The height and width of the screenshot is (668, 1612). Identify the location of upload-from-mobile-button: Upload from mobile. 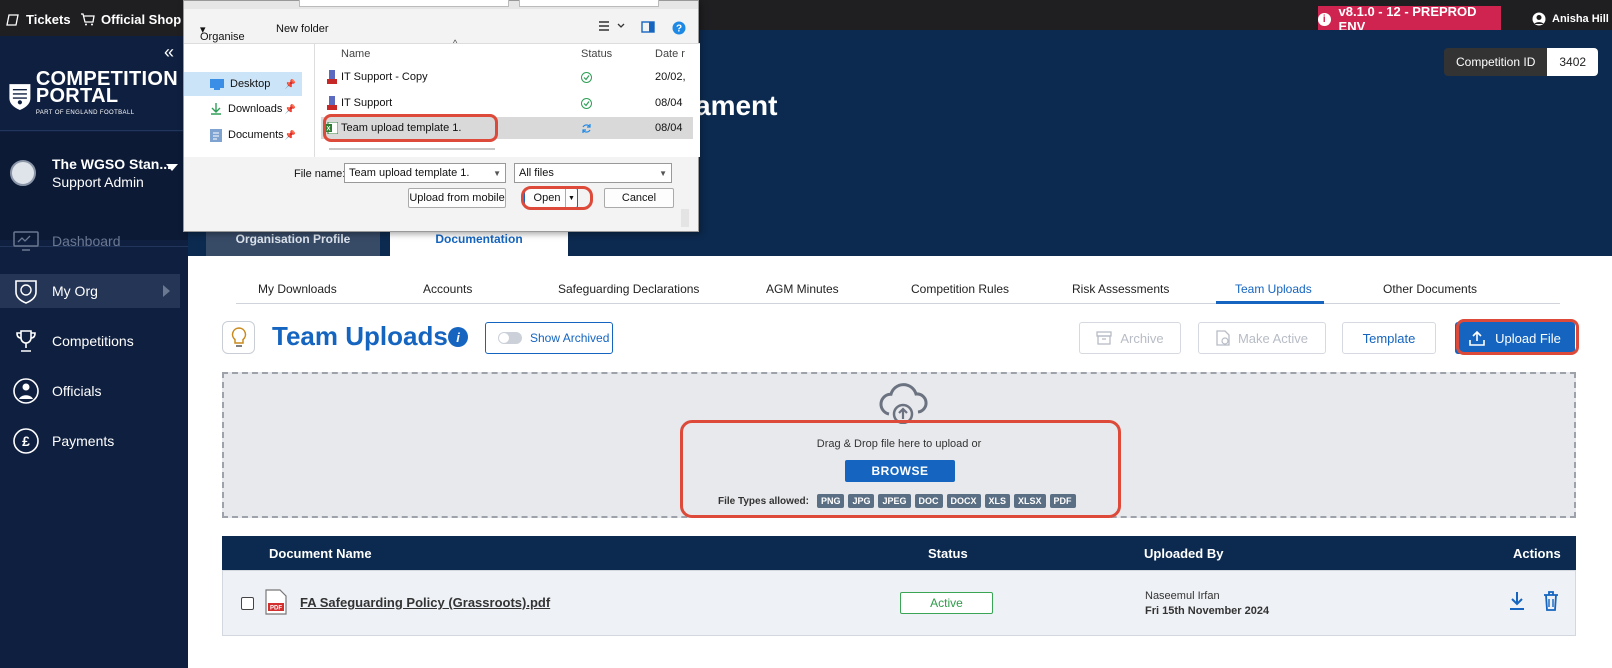
(457, 198).